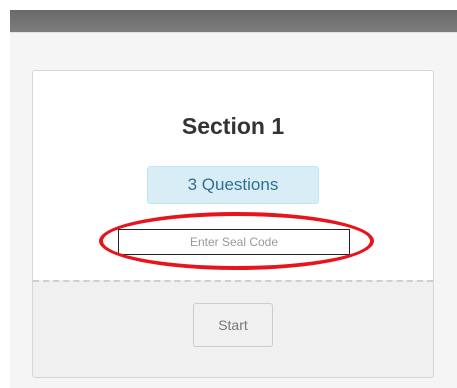 This screenshot has height=388, width=457. I want to click on question-count-label: 3 Questions, so click(233, 184).